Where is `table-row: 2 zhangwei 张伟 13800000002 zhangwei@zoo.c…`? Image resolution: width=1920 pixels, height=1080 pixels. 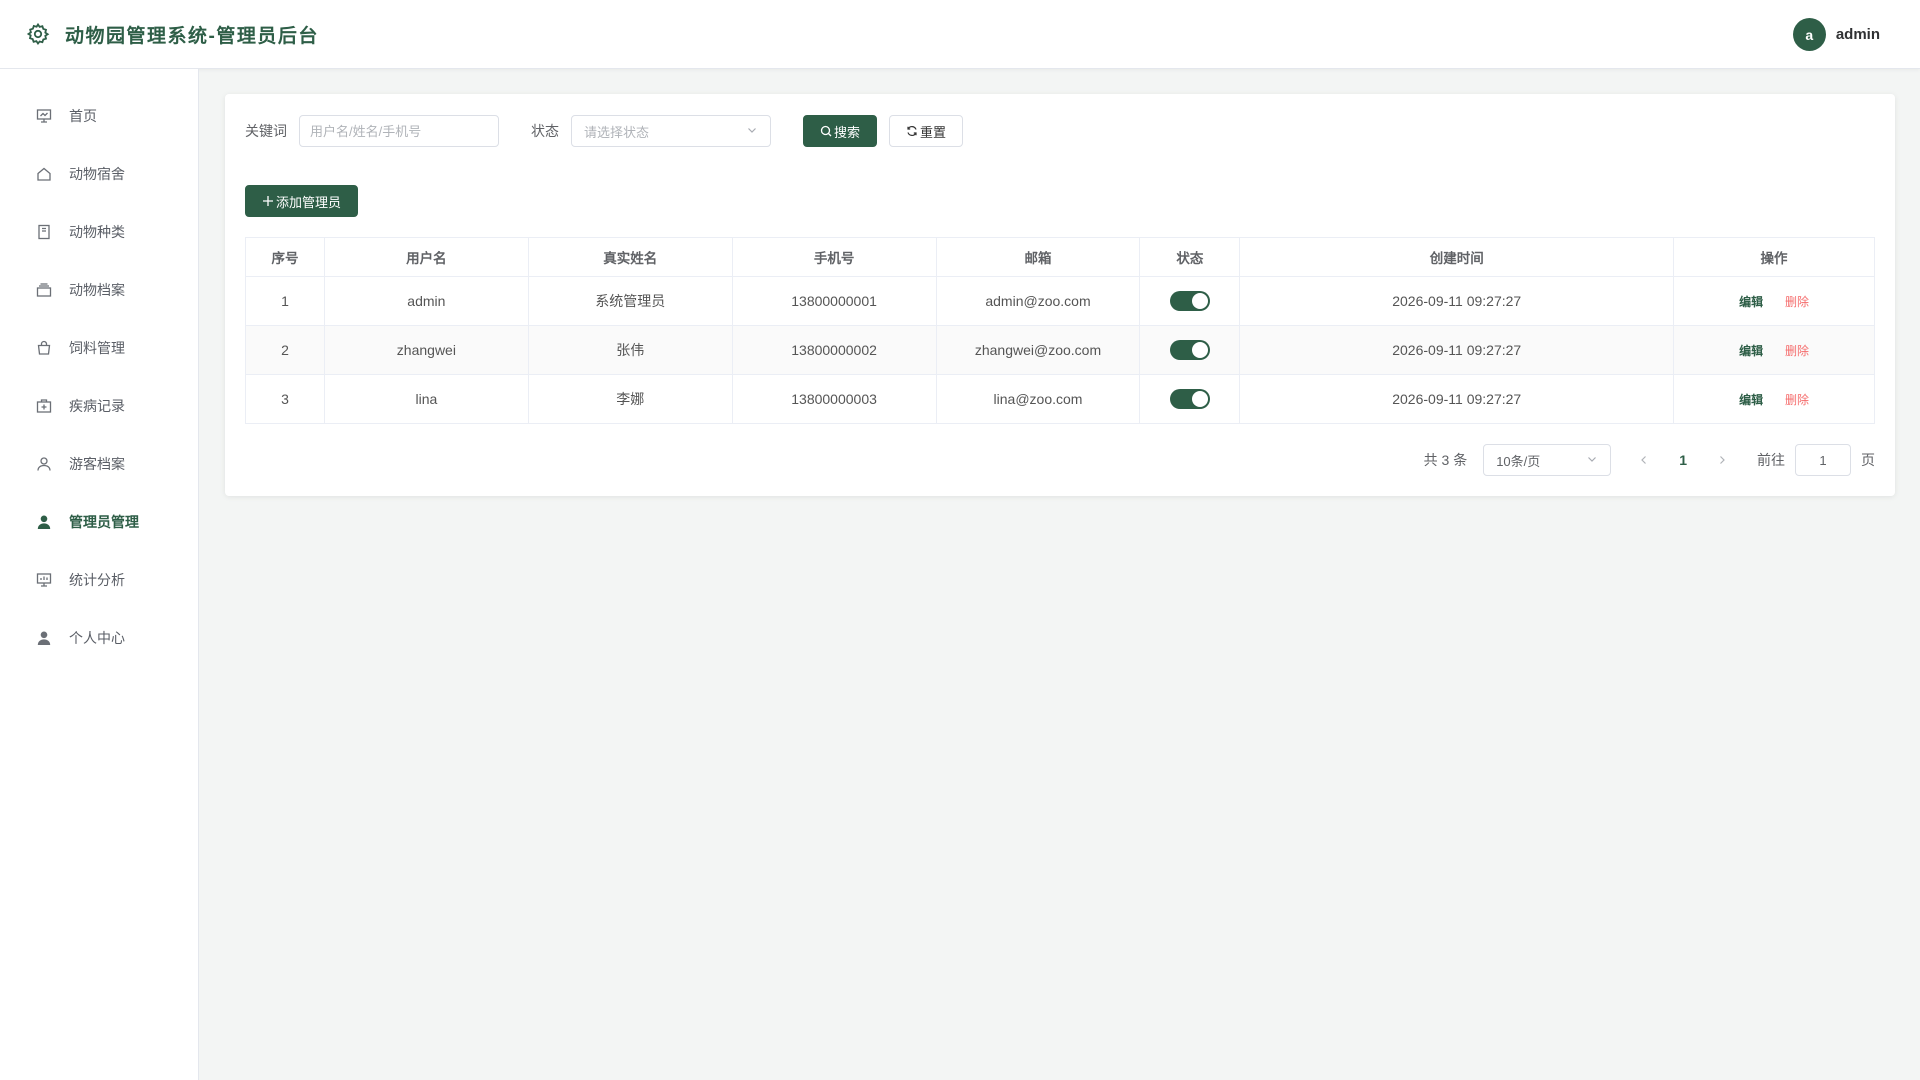 table-row: 2 zhangwei 张伟 13800000002 zhangwei@zoo.c… is located at coordinates (1060, 350).